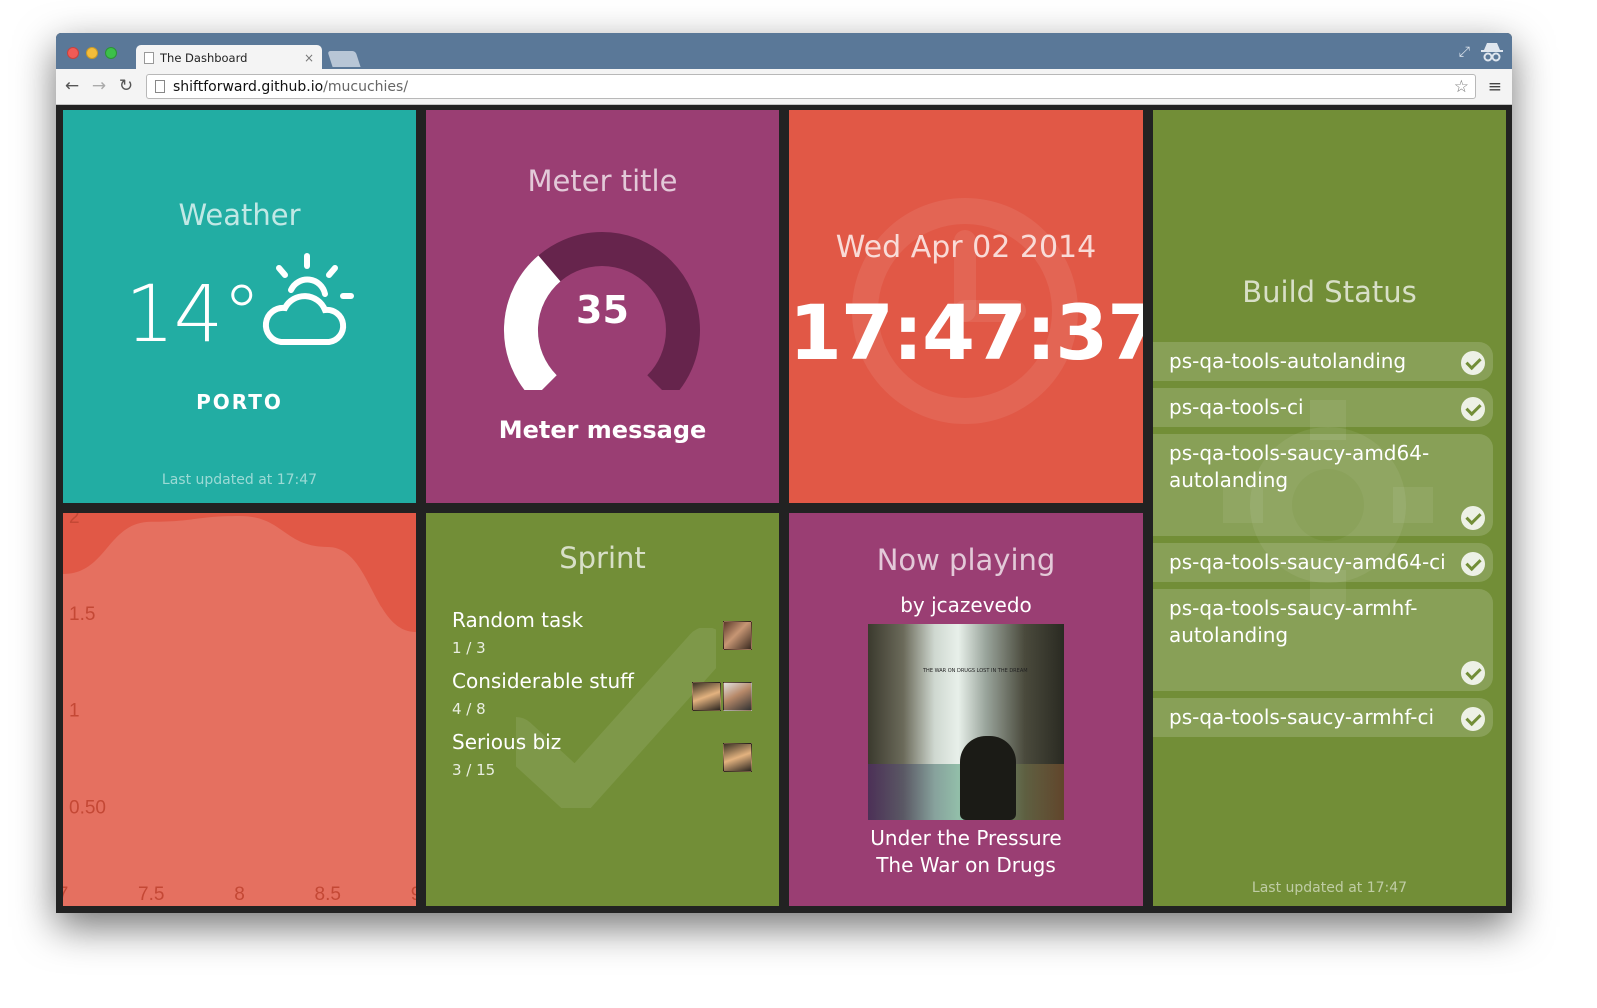 Image resolution: width=1597 pixels, height=1008 pixels. What do you see at coordinates (1464, 52) in the screenshot?
I see `fullscreen-icon: ⤢` at bounding box center [1464, 52].